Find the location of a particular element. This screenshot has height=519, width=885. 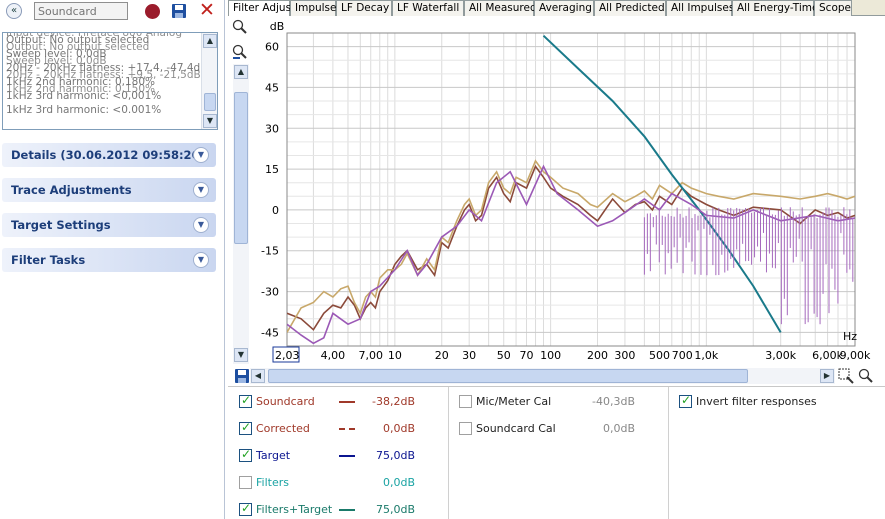

y-axis-label: dB is located at coordinates (277, 26).